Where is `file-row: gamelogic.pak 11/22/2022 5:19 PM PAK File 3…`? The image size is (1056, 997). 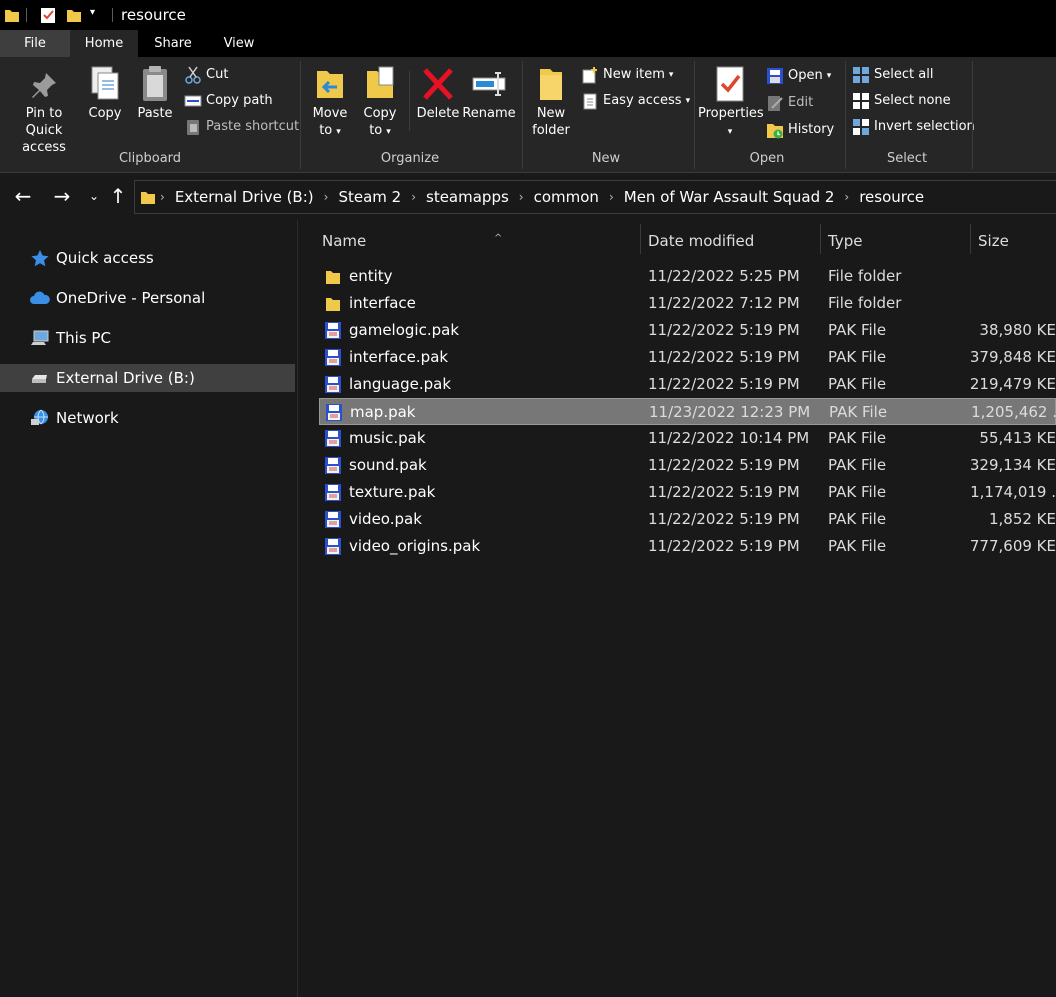 file-row: gamelogic.pak 11/22/2022 5:19 PM PAK File 3… is located at coordinates (687, 330).